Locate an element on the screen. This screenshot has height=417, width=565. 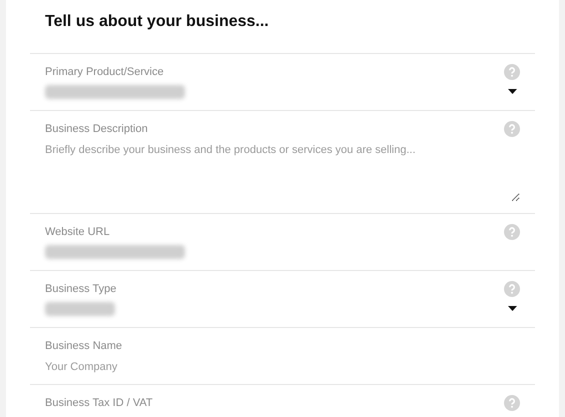
field-label: Business Description is located at coordinates (96, 129).